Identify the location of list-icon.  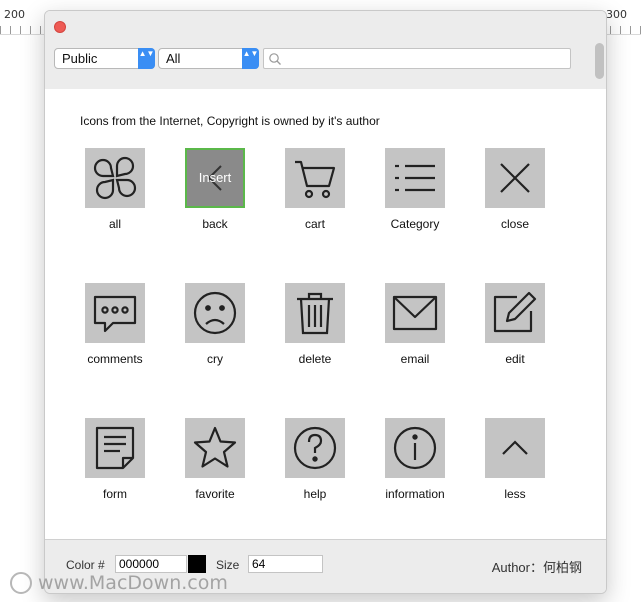
(415, 178).